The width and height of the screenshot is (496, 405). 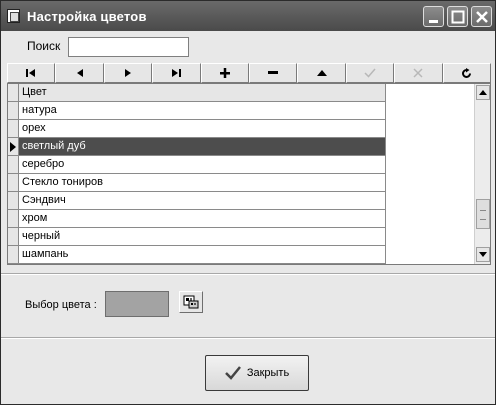 I want to click on minus-icon, so click(x=273, y=72).